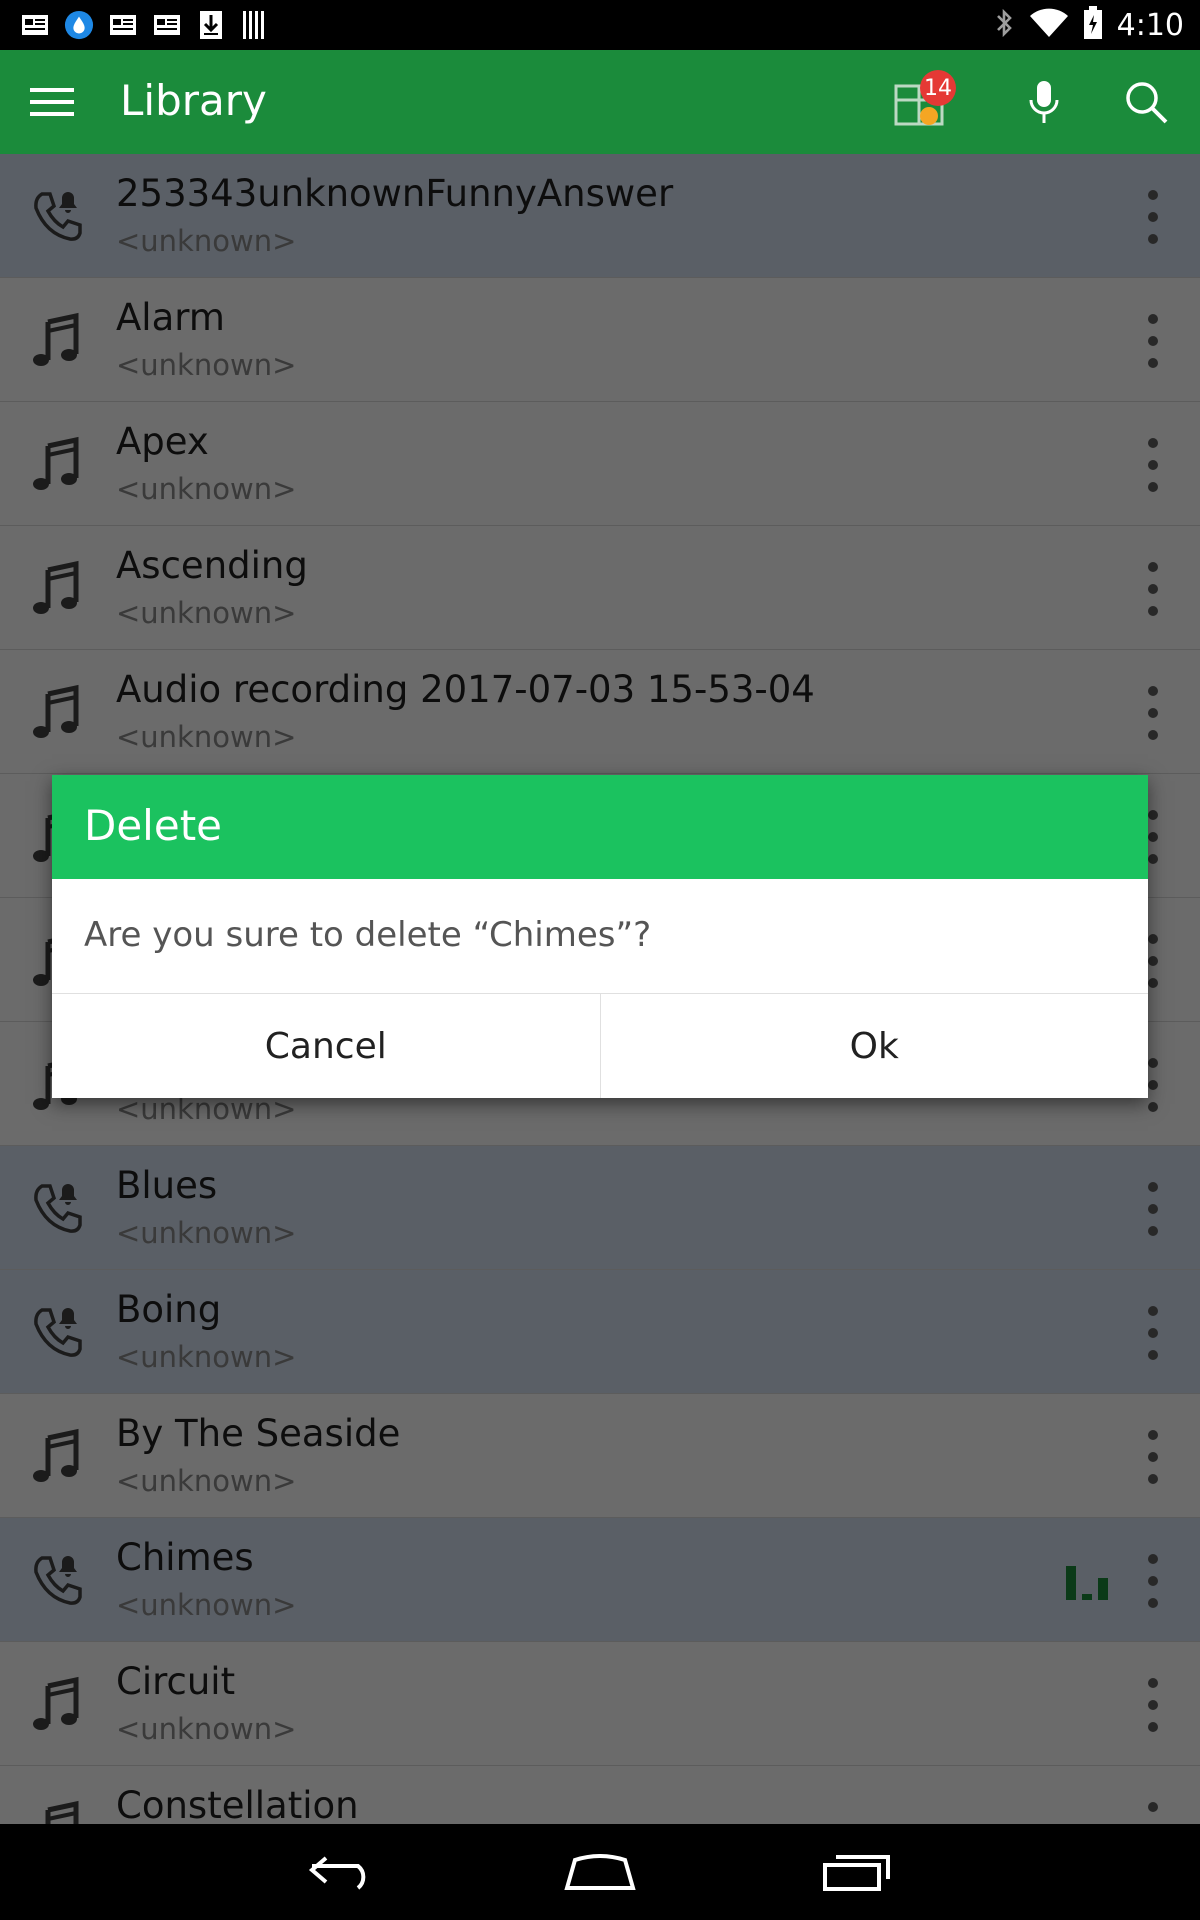  I want to click on wifi-icon, so click(1049, 25).